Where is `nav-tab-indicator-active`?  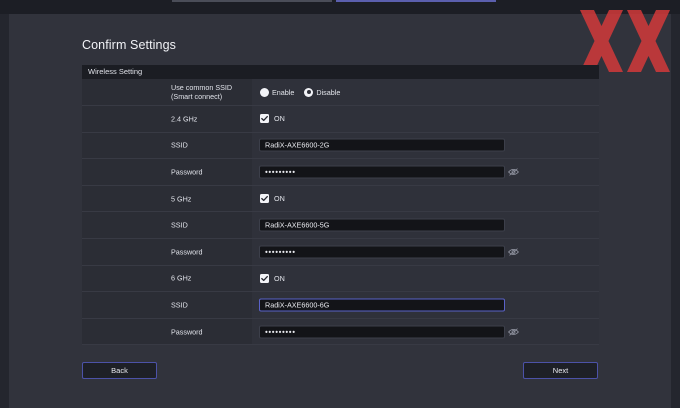 nav-tab-indicator-active is located at coordinates (416, 1).